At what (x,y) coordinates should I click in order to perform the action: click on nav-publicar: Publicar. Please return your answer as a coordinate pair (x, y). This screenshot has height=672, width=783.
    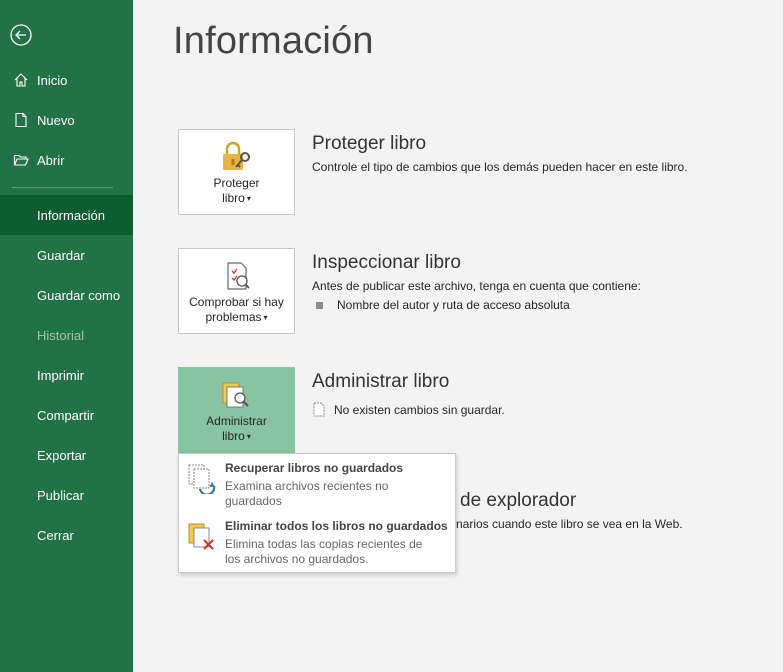
    Looking at the image, I should click on (66, 495).